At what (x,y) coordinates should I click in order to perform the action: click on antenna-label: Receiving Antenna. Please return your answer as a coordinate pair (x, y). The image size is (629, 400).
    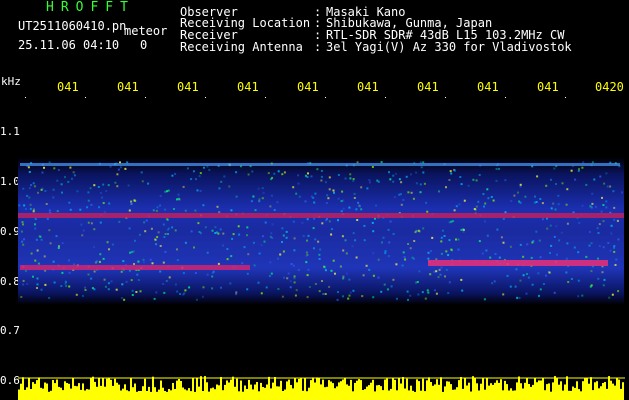
    Looking at the image, I should click on (241, 47).